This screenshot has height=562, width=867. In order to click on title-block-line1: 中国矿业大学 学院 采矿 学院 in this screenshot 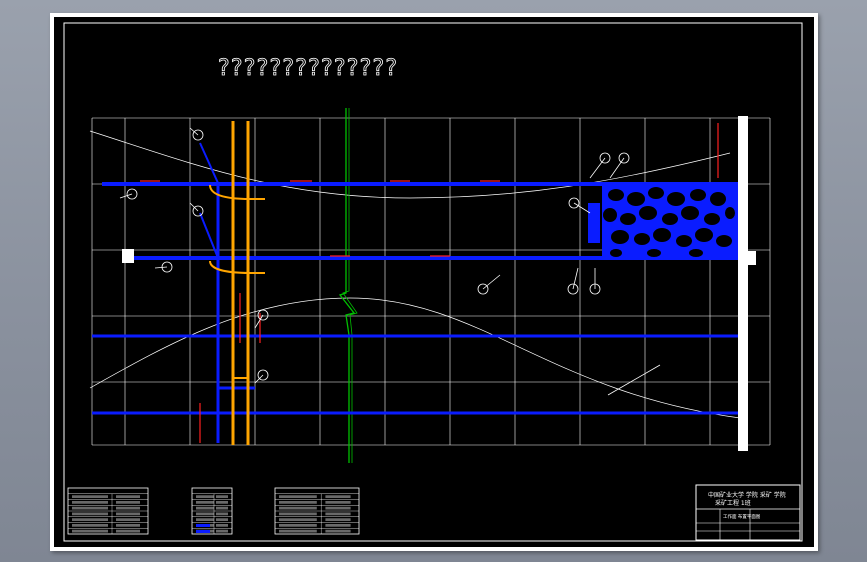, I will do `click(747, 495)`.